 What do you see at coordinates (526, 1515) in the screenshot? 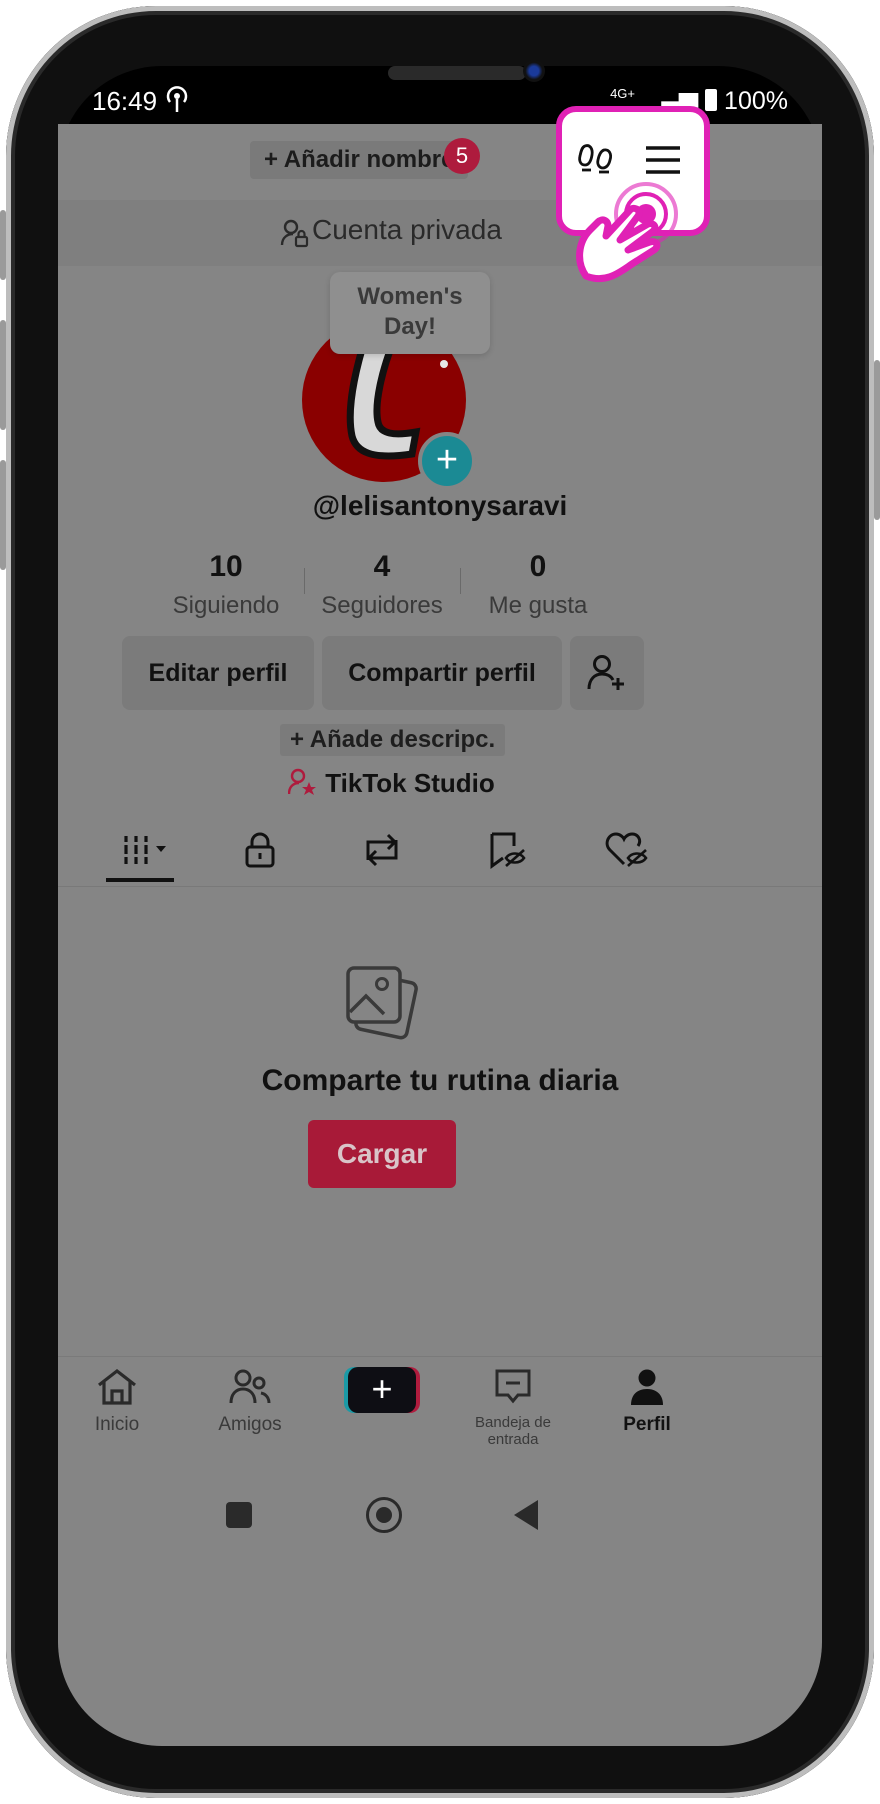
I see `back-button` at bounding box center [526, 1515].